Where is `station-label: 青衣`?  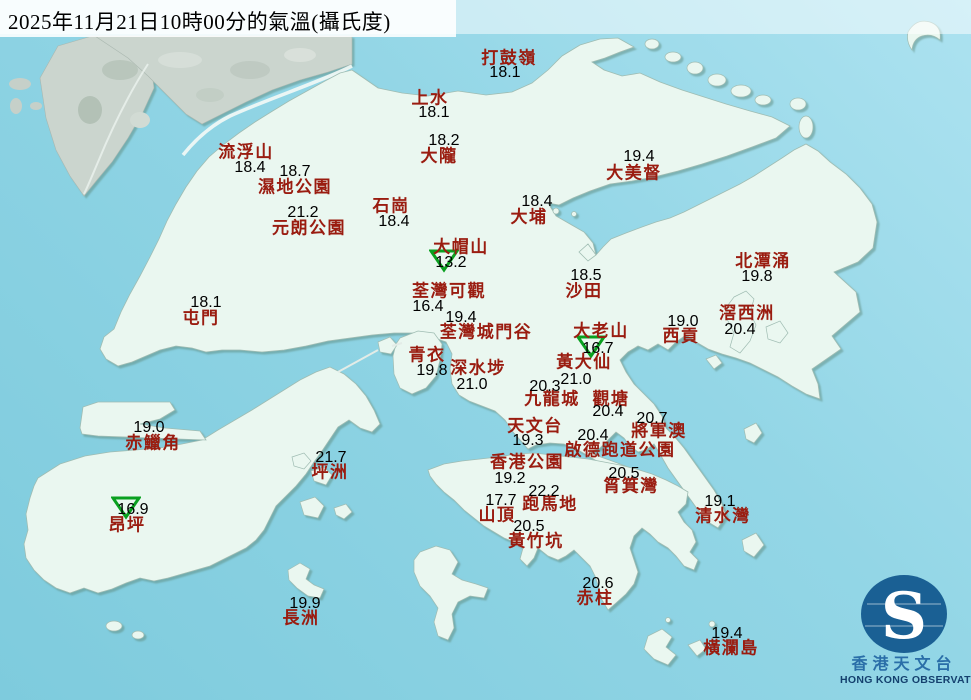
station-label: 青衣 is located at coordinates (427, 355).